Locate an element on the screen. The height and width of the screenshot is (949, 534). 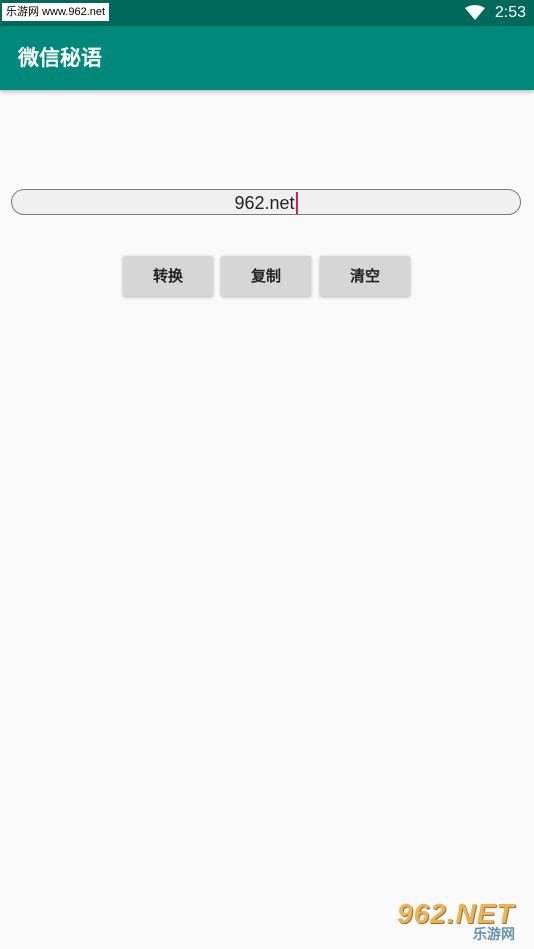
text-caret is located at coordinates (296, 202).